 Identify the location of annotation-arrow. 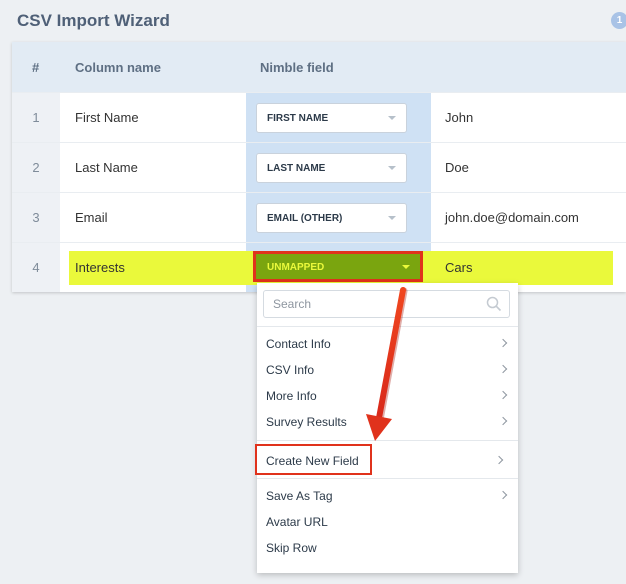
(387, 364).